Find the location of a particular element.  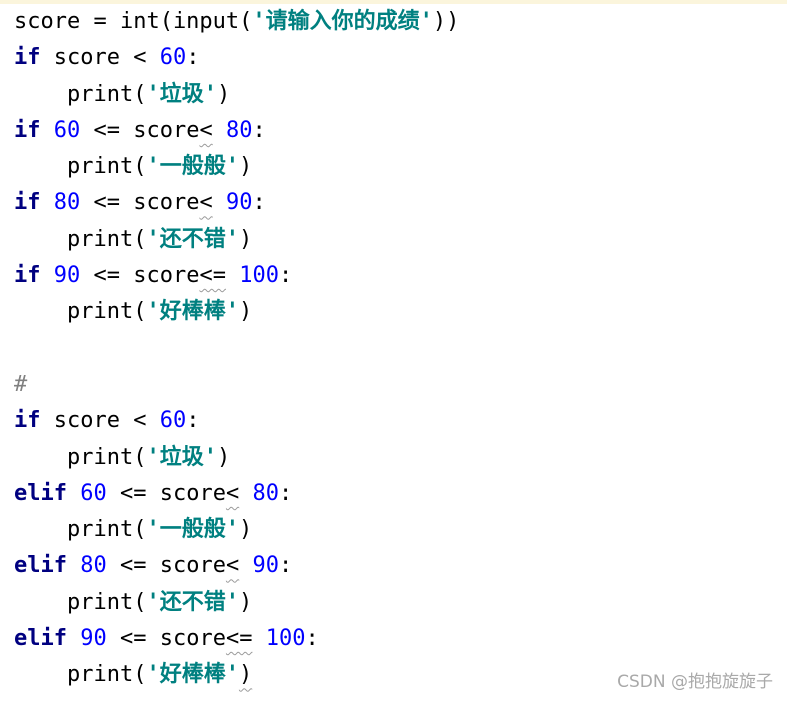

code-line: if 80 <= score< 90: is located at coordinates (400, 203).